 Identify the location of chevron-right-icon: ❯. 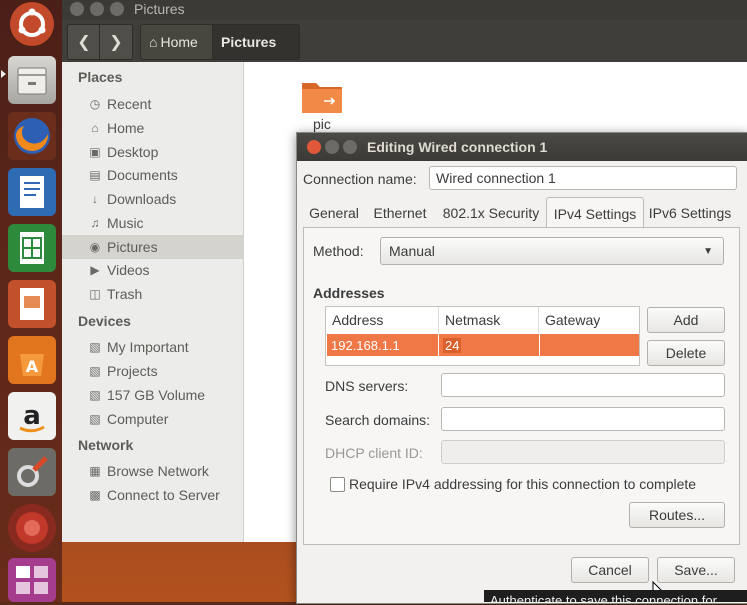
(116, 42).